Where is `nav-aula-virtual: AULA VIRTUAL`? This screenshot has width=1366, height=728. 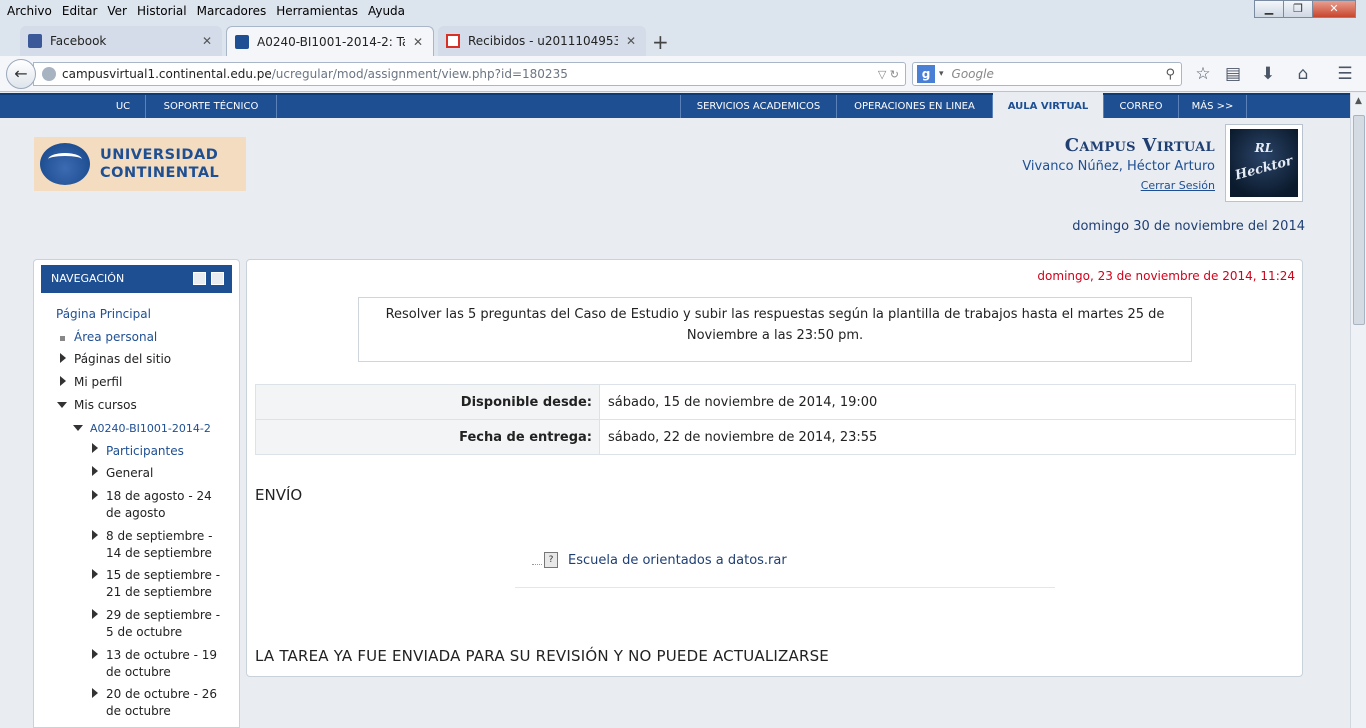 nav-aula-virtual: AULA VIRTUAL is located at coordinates (1048, 106).